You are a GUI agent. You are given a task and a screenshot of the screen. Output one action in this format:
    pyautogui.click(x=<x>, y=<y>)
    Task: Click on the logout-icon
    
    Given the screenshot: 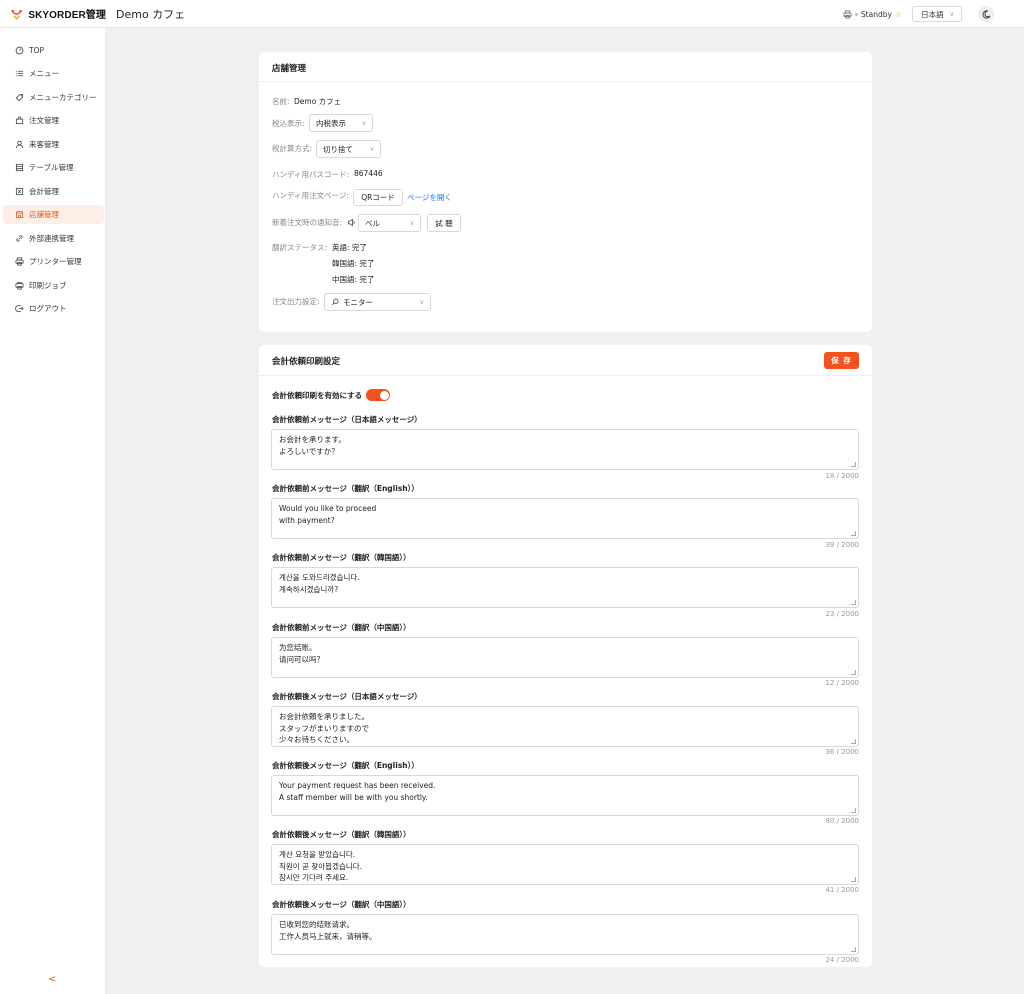 What is the action you would take?
    pyautogui.click(x=19, y=308)
    